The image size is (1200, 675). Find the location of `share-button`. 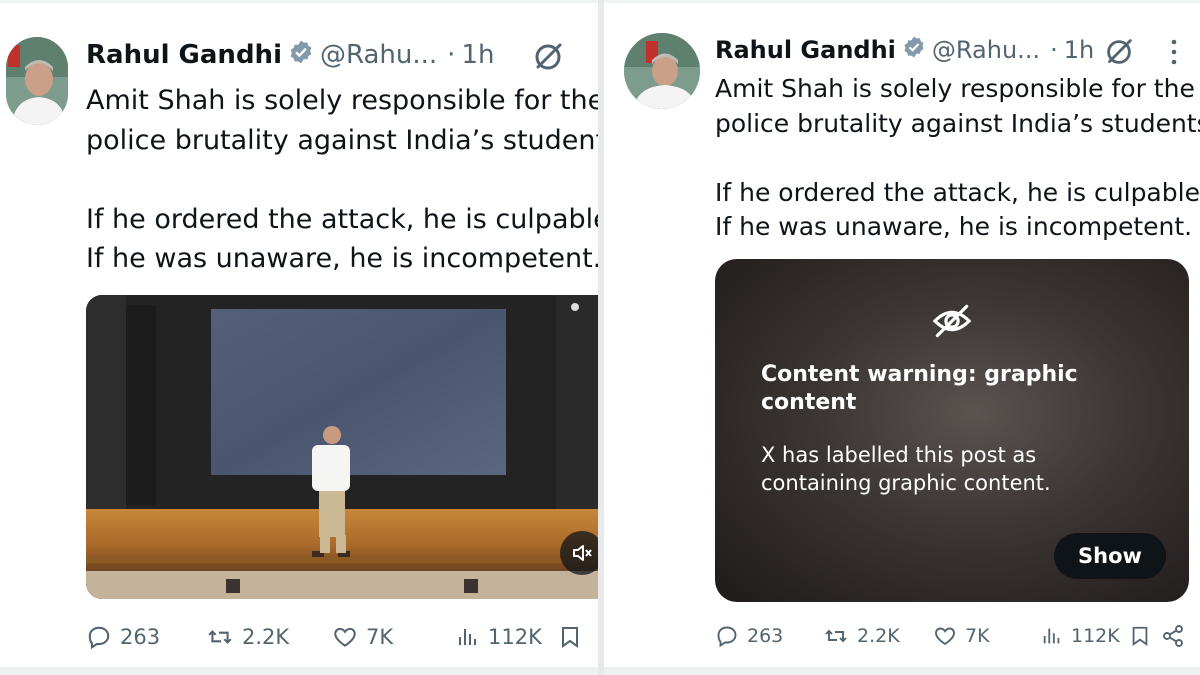

share-button is located at coordinates (1173, 636).